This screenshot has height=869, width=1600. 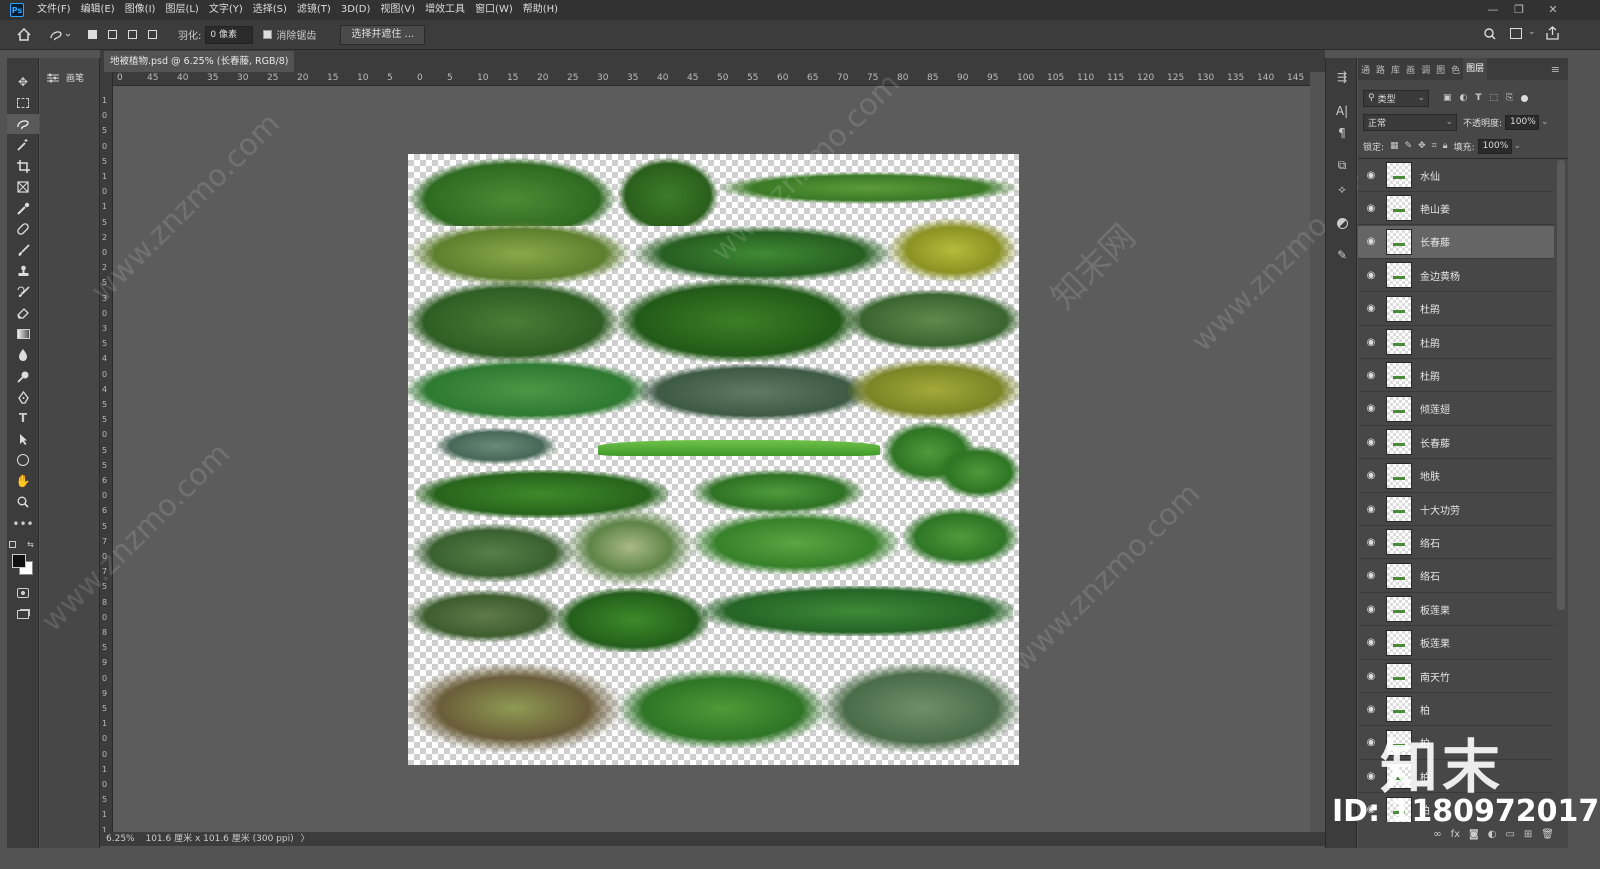 What do you see at coordinates (23, 103) in the screenshot?
I see `marquee-tool-icon` at bounding box center [23, 103].